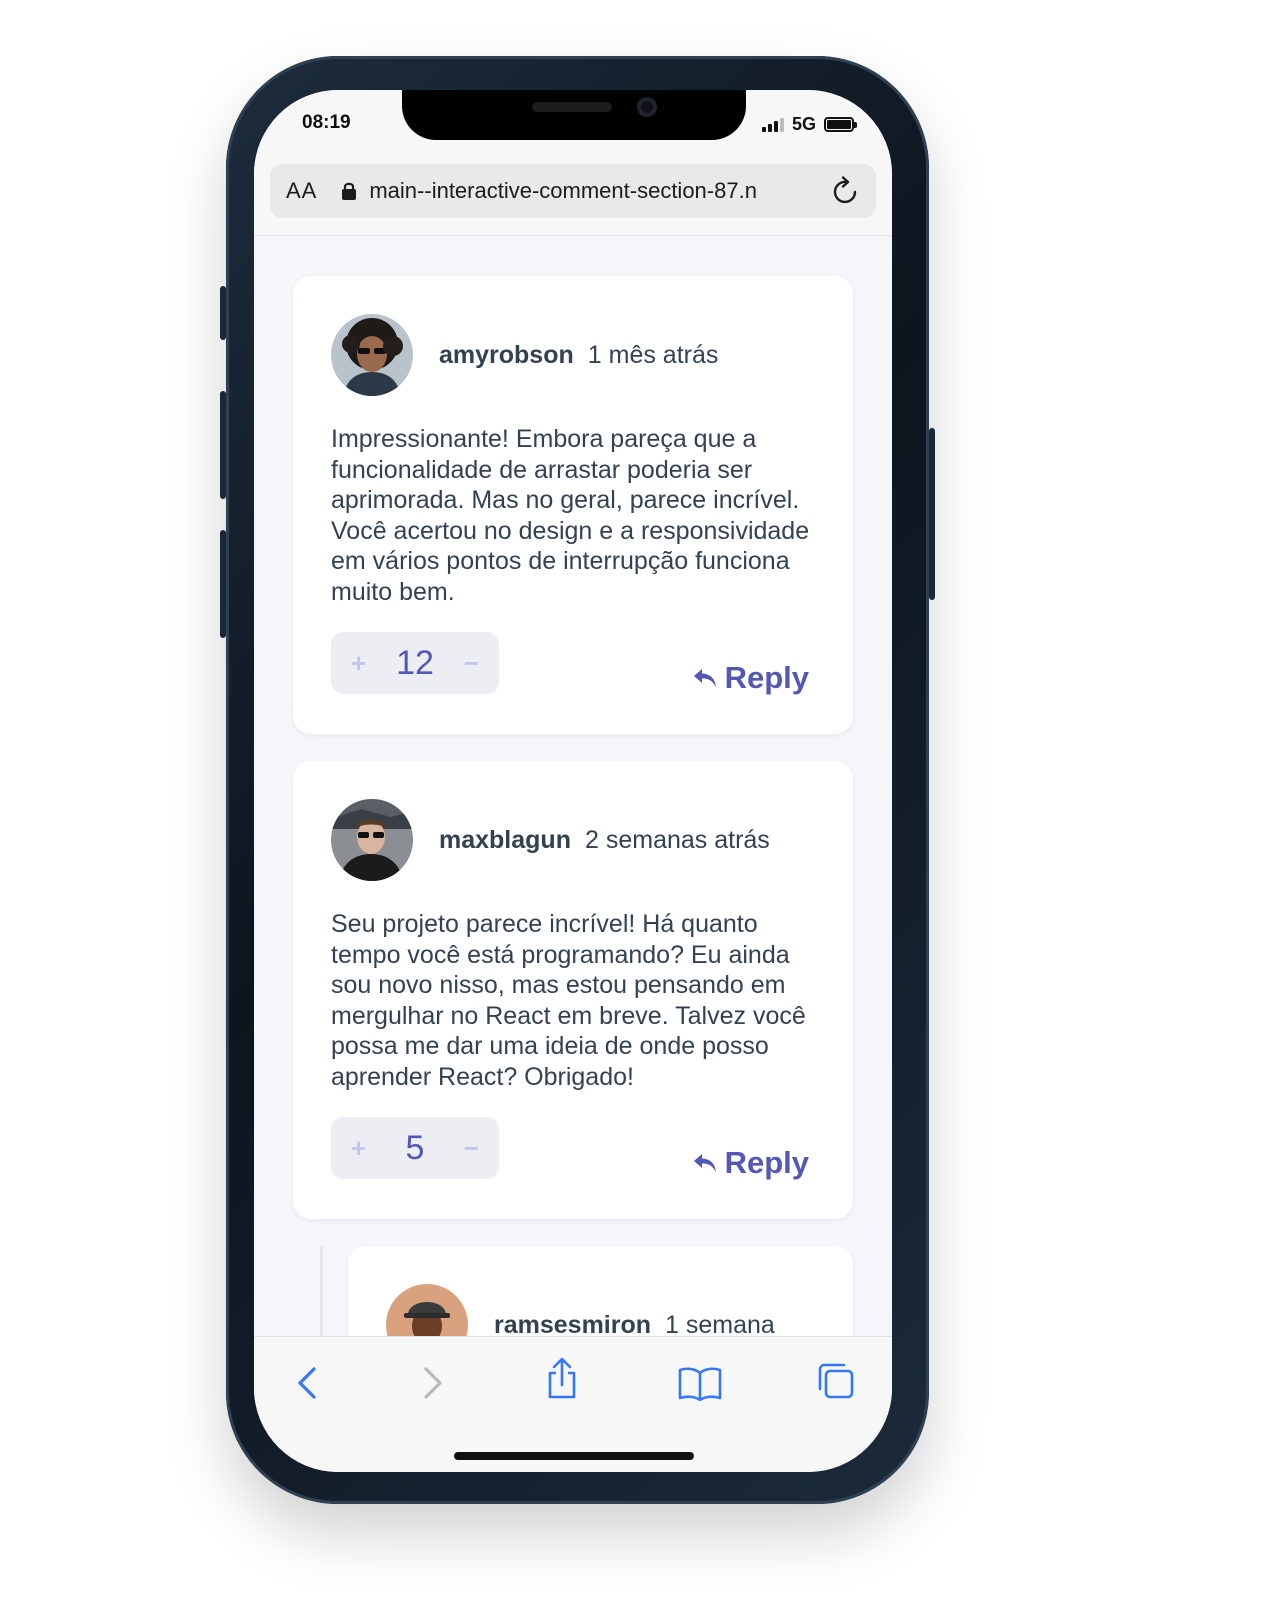 This screenshot has height=1608, width=1286. I want to click on comment-header: maxblagun 2 semanas atrás, so click(550, 840).